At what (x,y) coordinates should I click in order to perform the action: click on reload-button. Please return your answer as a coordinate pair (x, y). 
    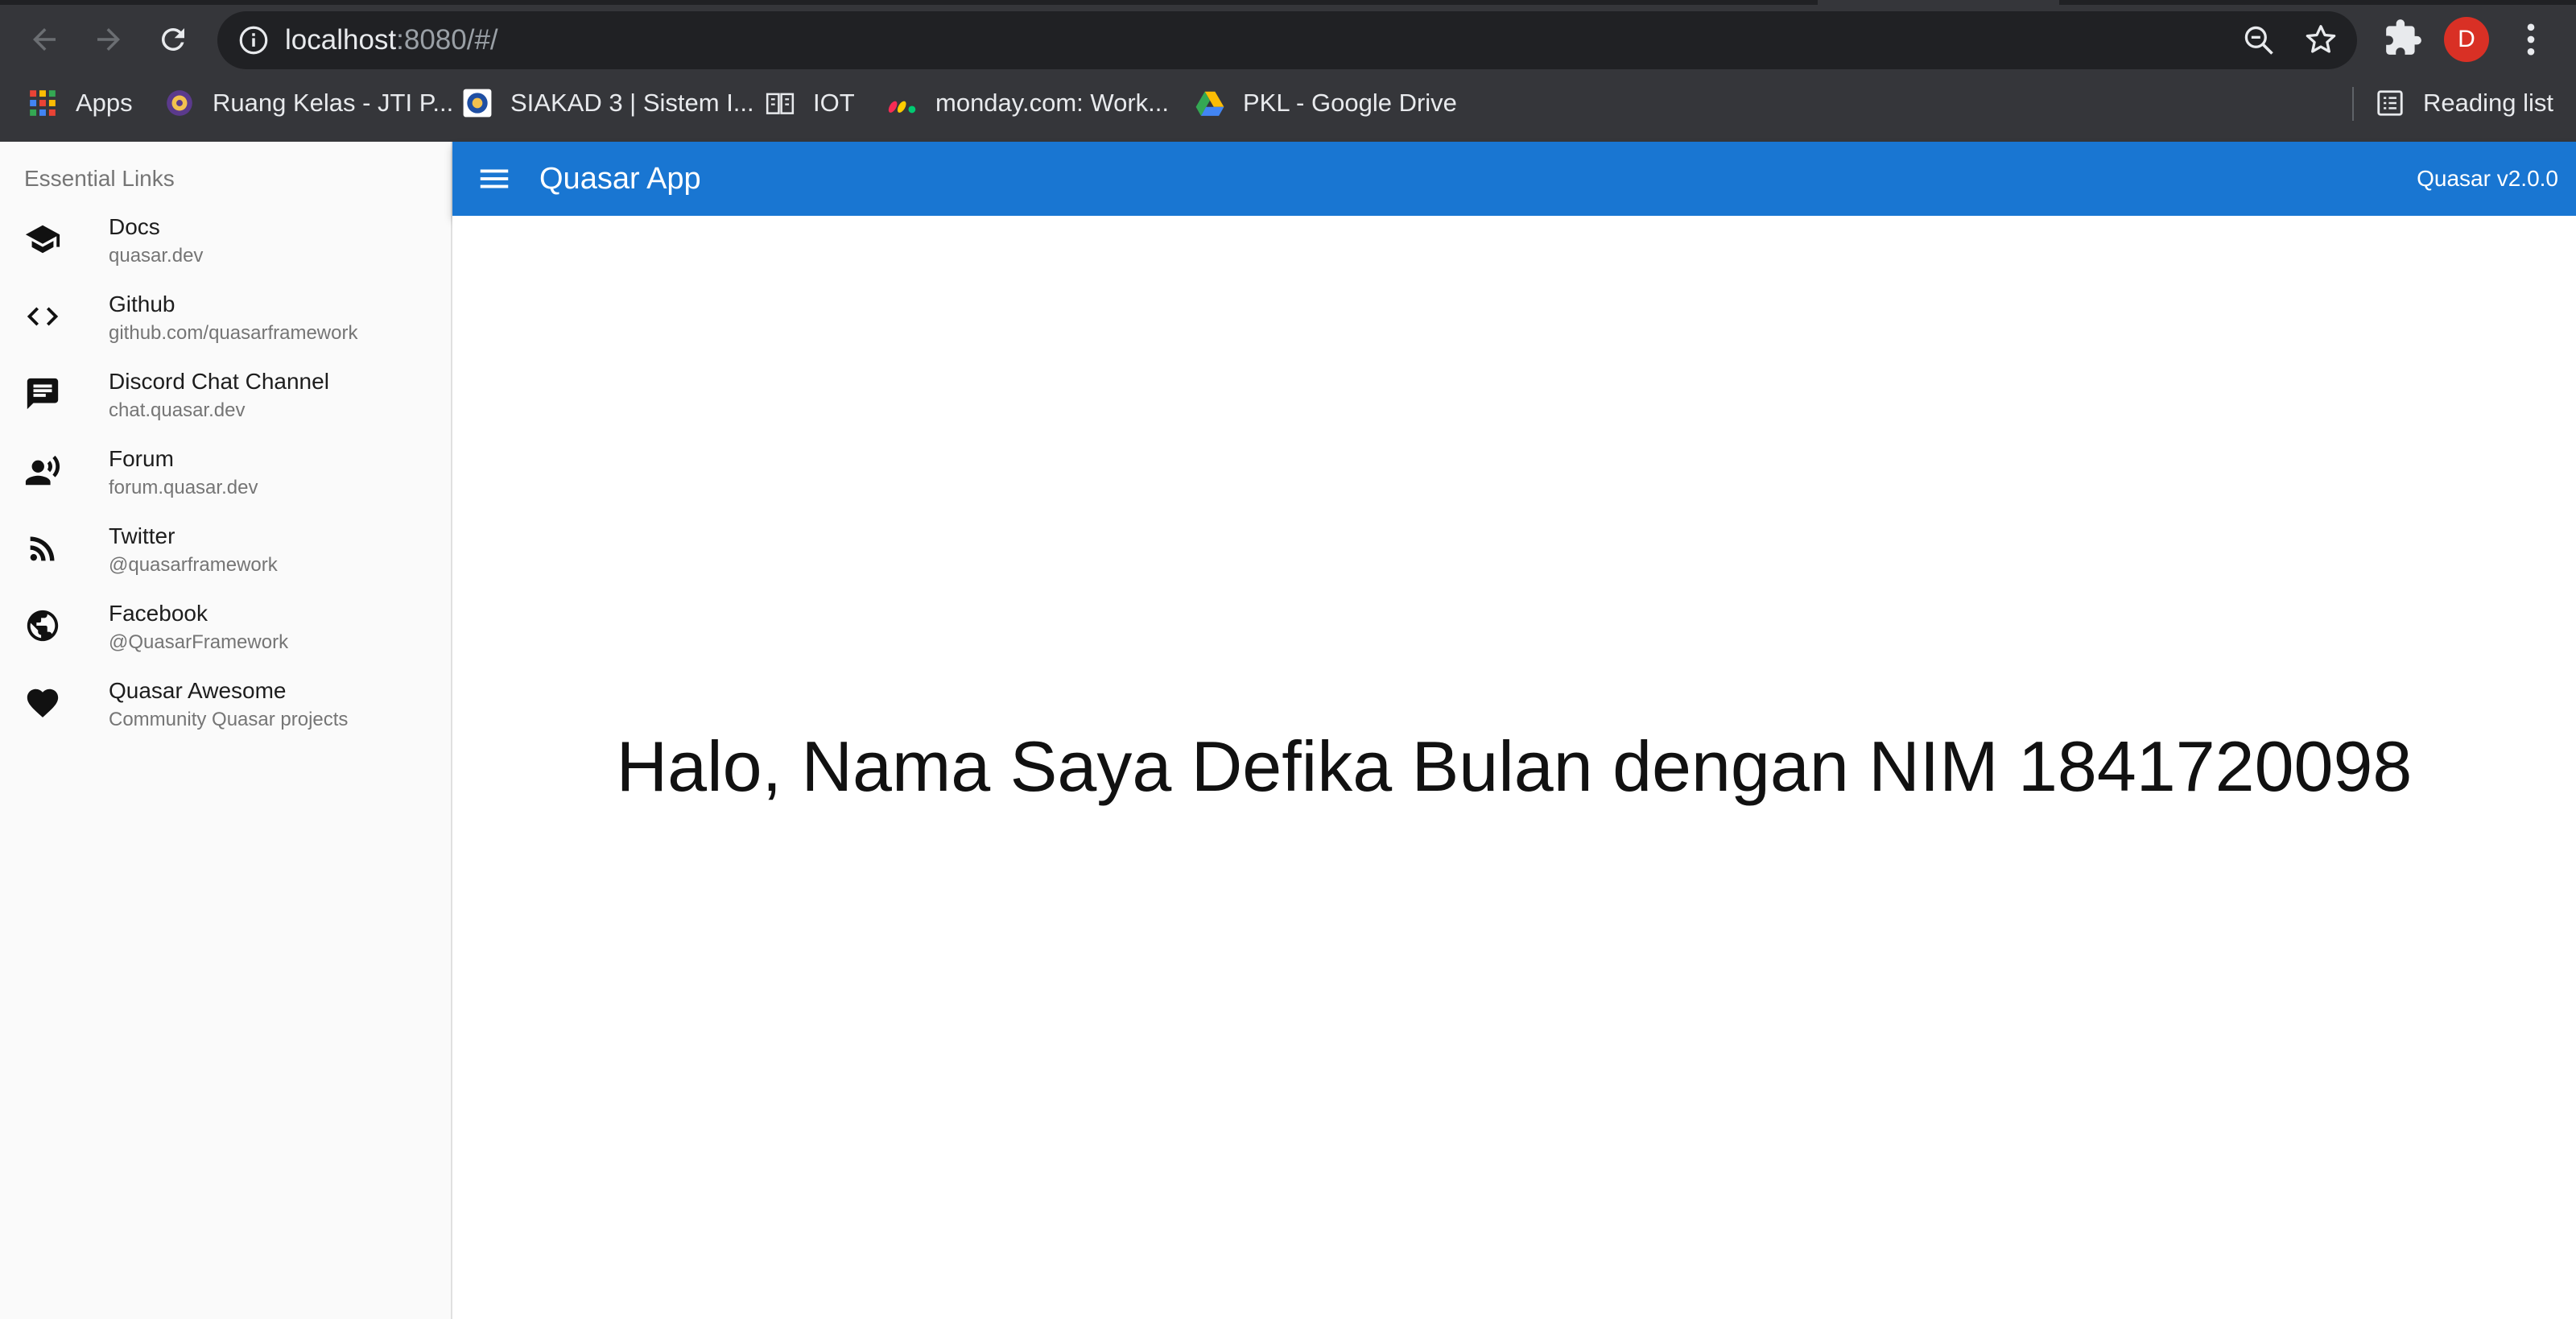
    Looking at the image, I should click on (173, 39).